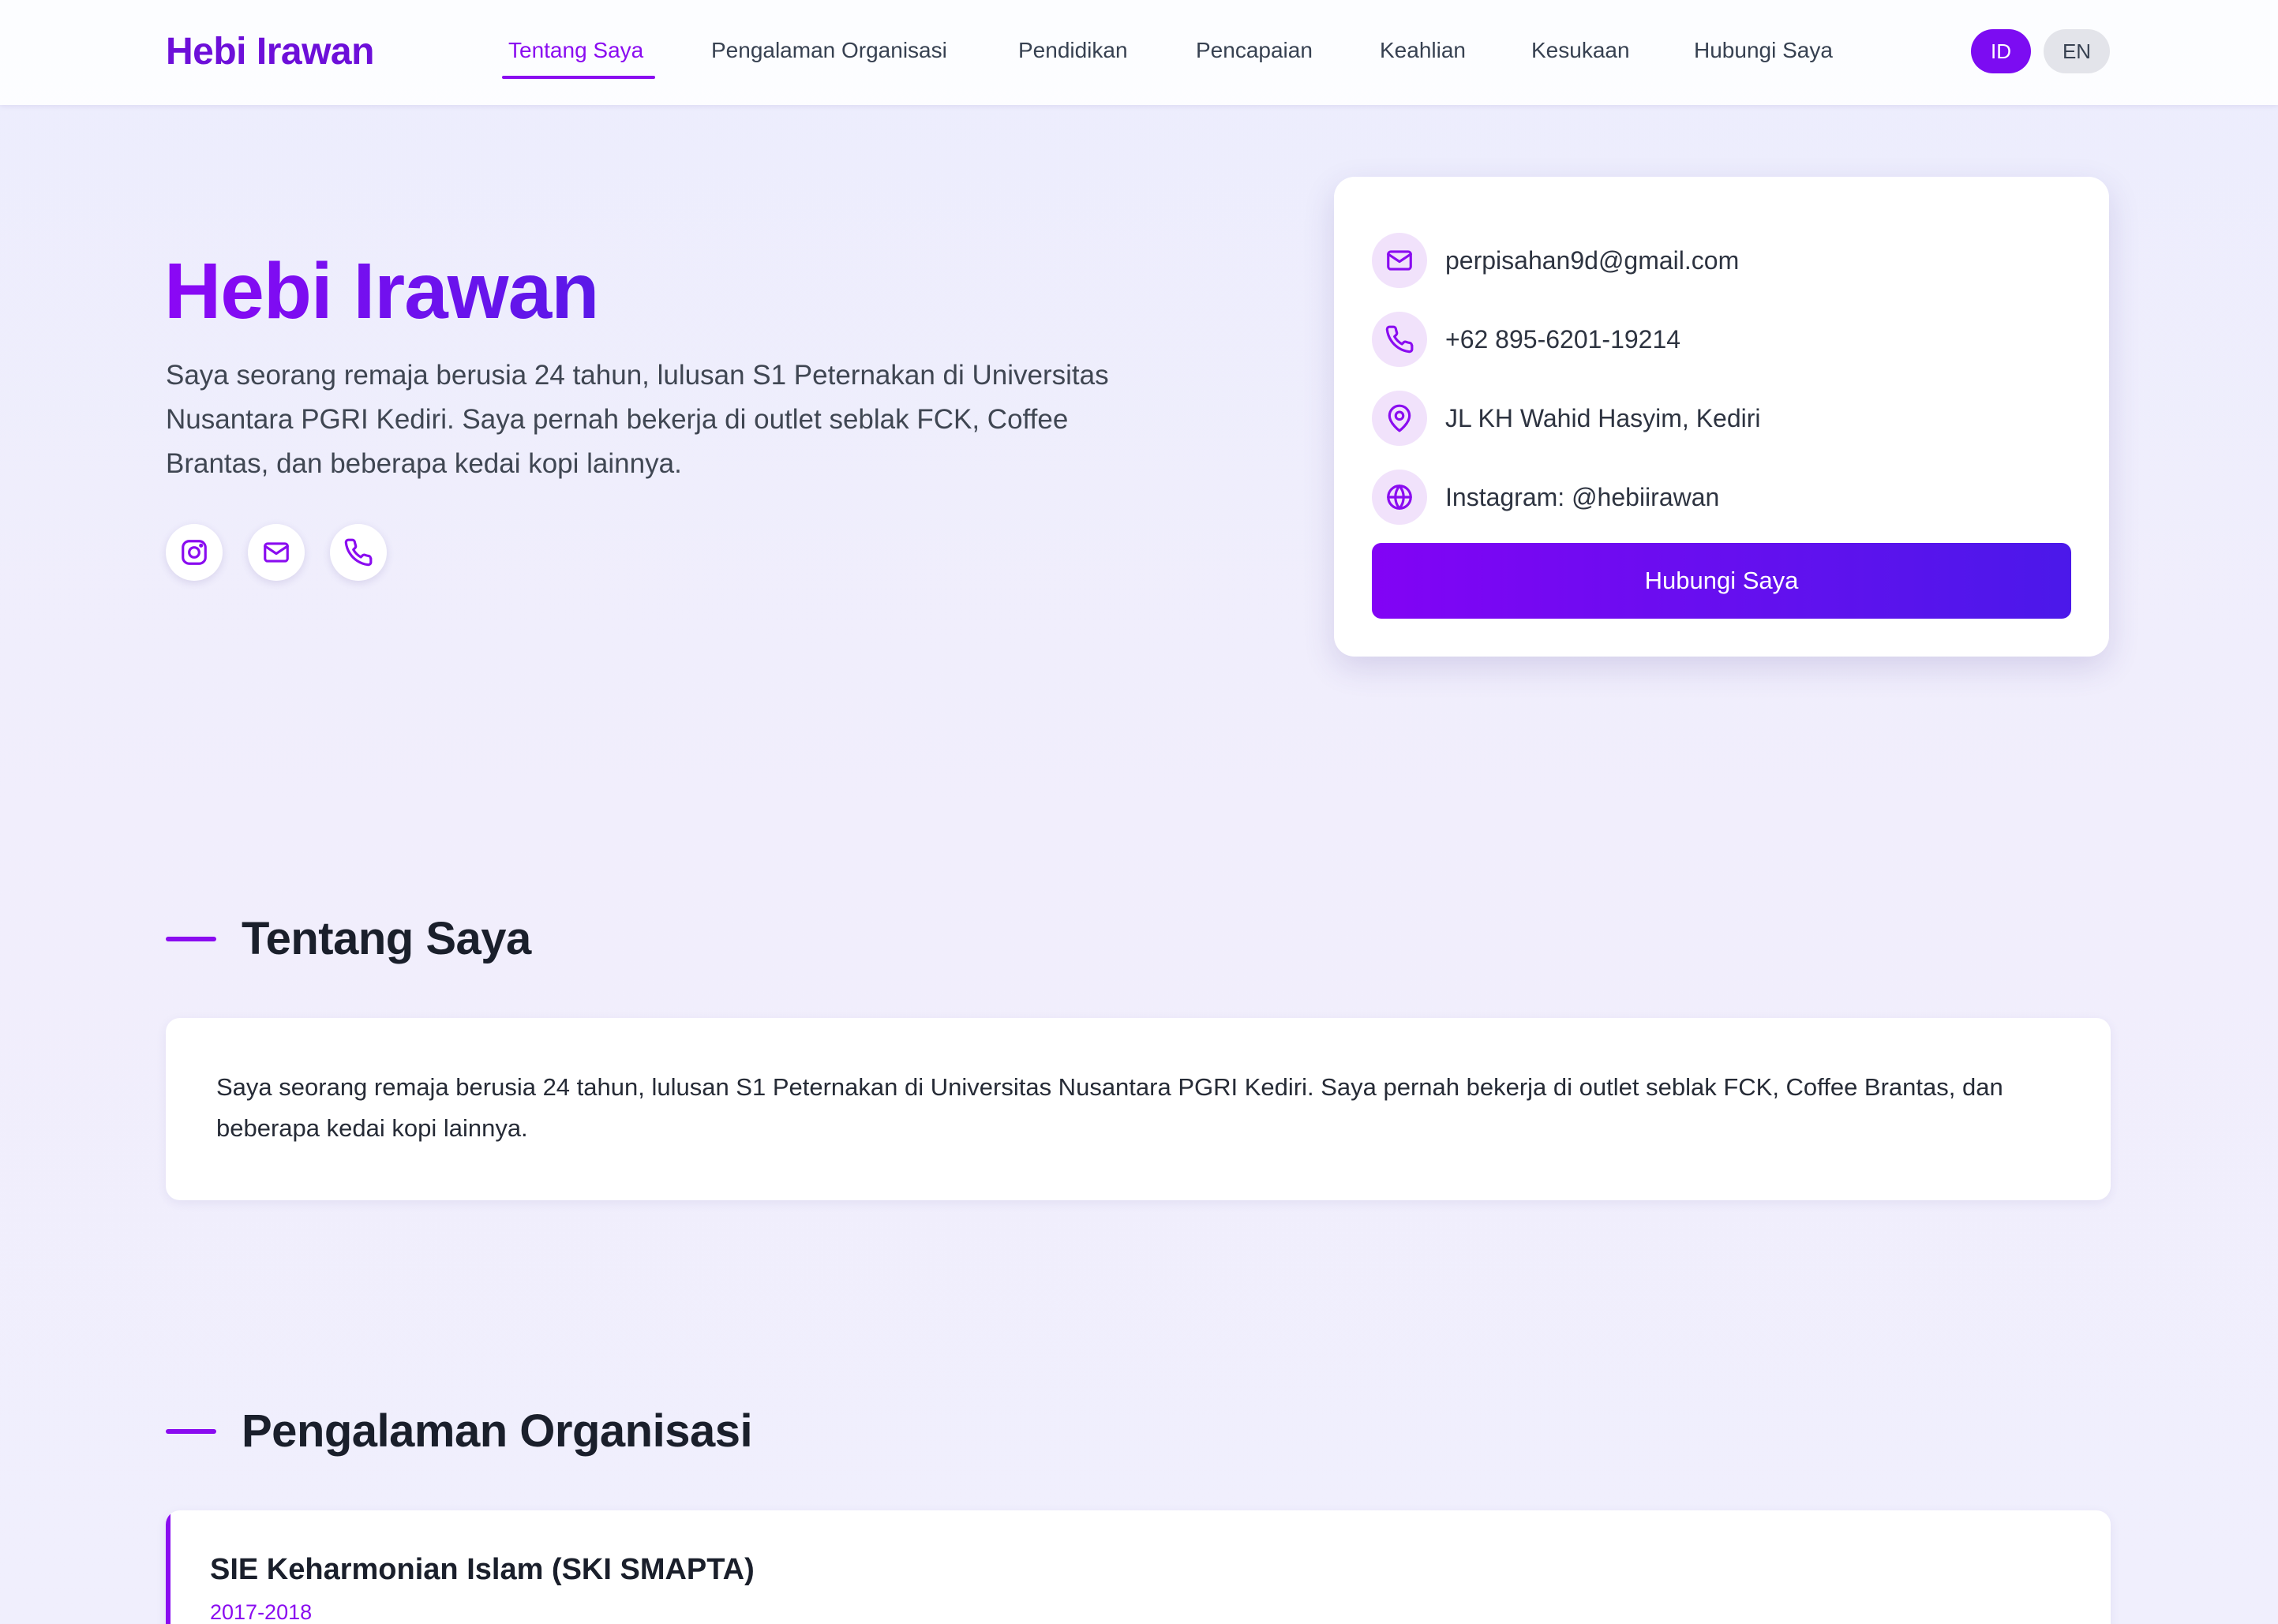 This screenshot has width=2278, height=1624. What do you see at coordinates (1423, 50) in the screenshot?
I see `nav-item-keahlian: Keahlian` at bounding box center [1423, 50].